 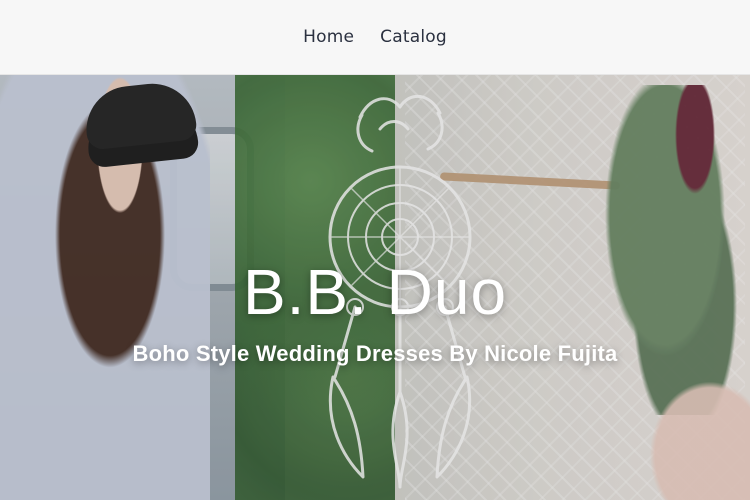 I want to click on main-nav: Home Catalog, so click(x=375, y=37).